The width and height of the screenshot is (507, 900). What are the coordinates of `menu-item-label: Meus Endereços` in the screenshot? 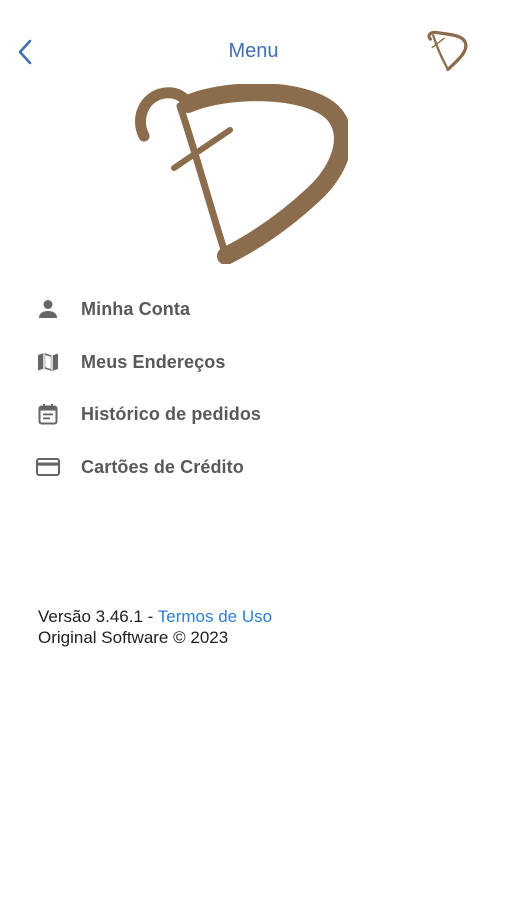 It's located at (153, 361).